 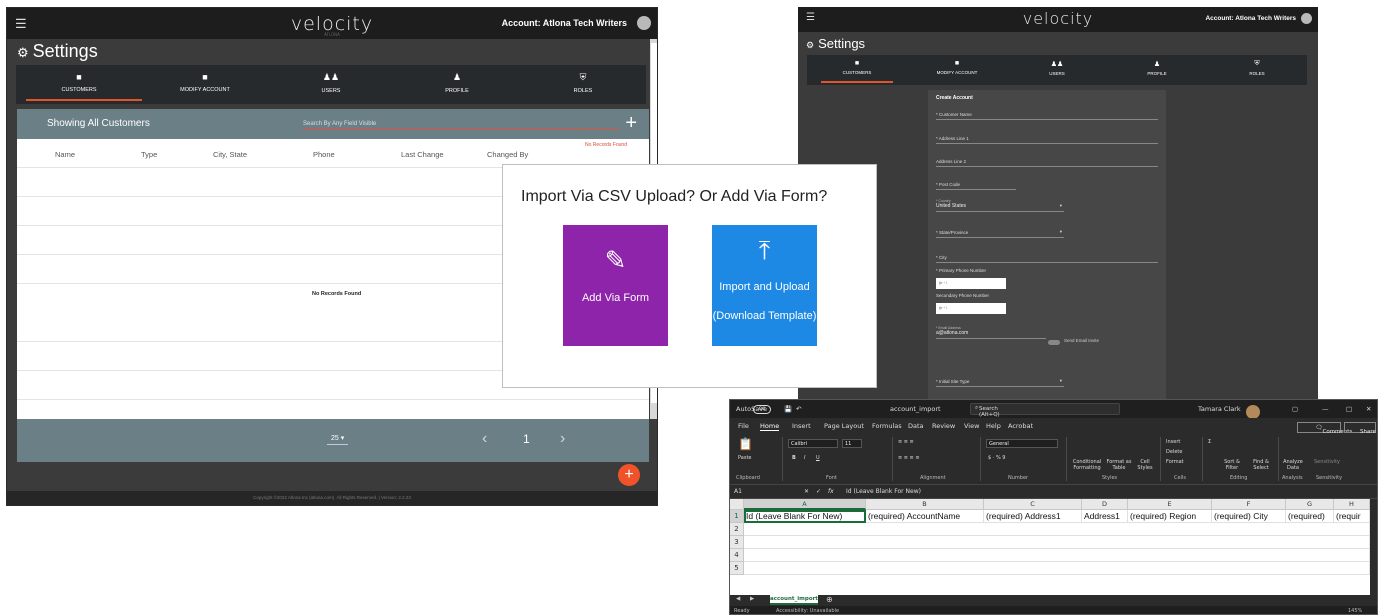 I want to click on address1-field: * Address Line 1, so click(x=1047, y=140).